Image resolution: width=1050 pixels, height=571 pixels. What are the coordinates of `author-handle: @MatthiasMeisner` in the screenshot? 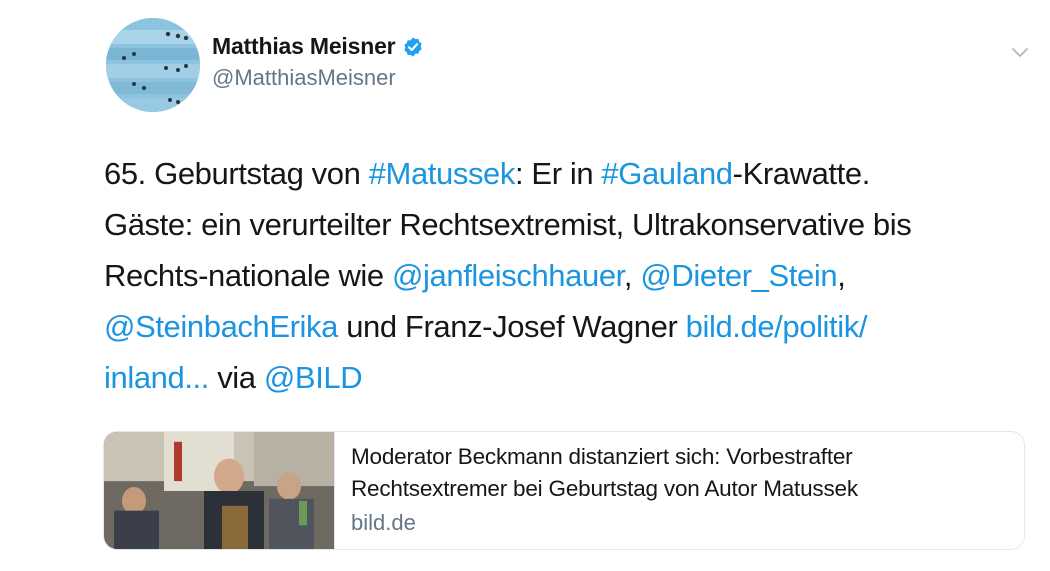 It's located at (304, 78).